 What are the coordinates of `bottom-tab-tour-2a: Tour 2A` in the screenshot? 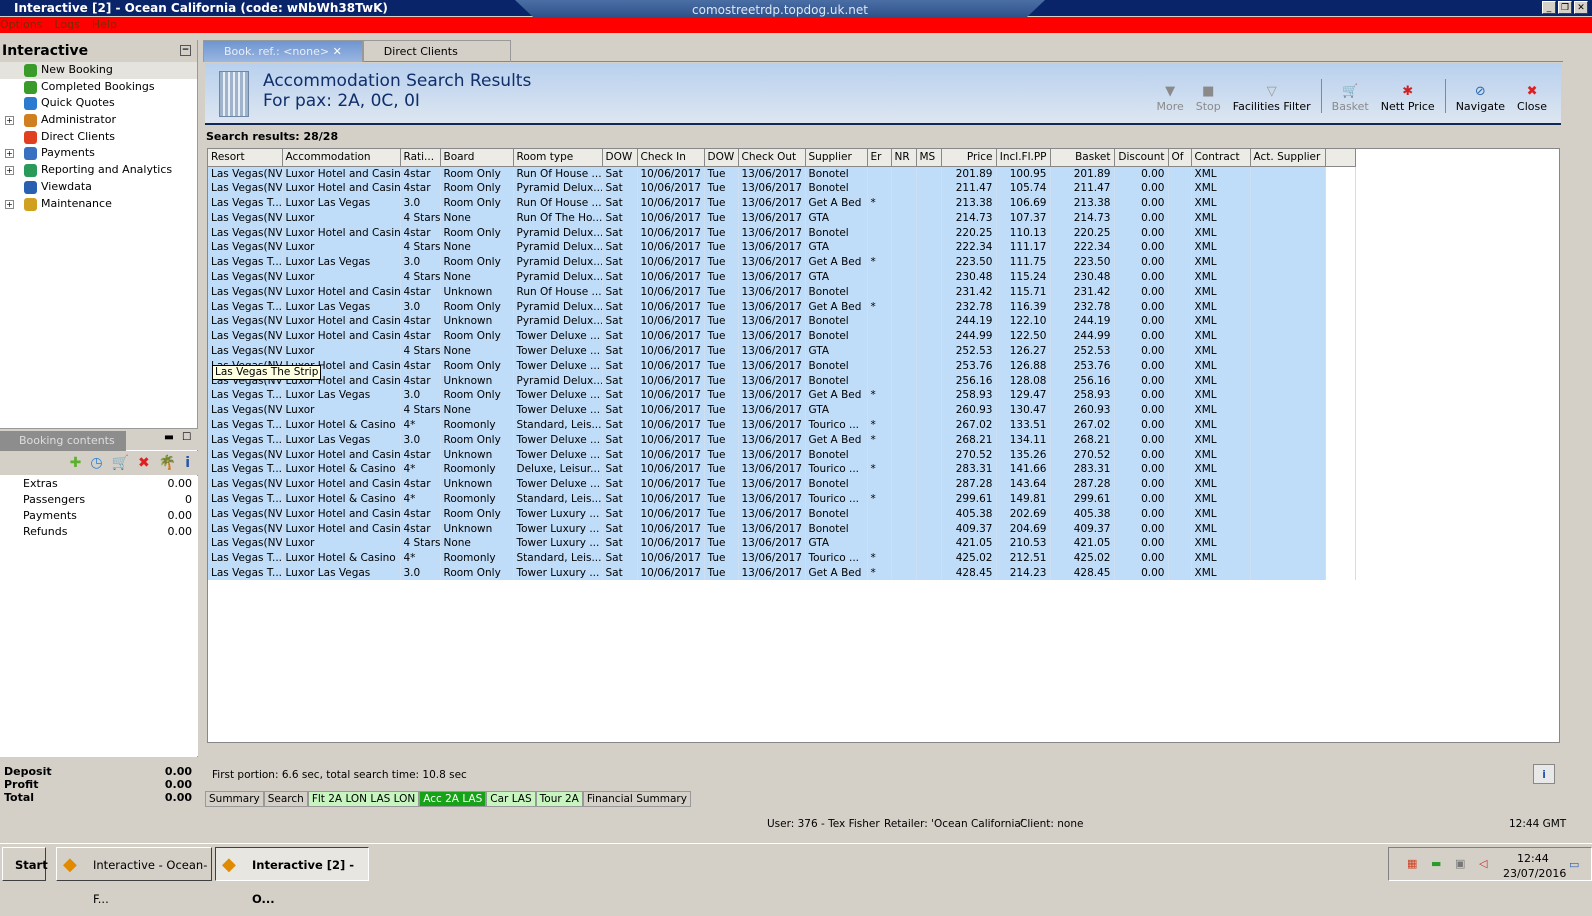 It's located at (559, 799).